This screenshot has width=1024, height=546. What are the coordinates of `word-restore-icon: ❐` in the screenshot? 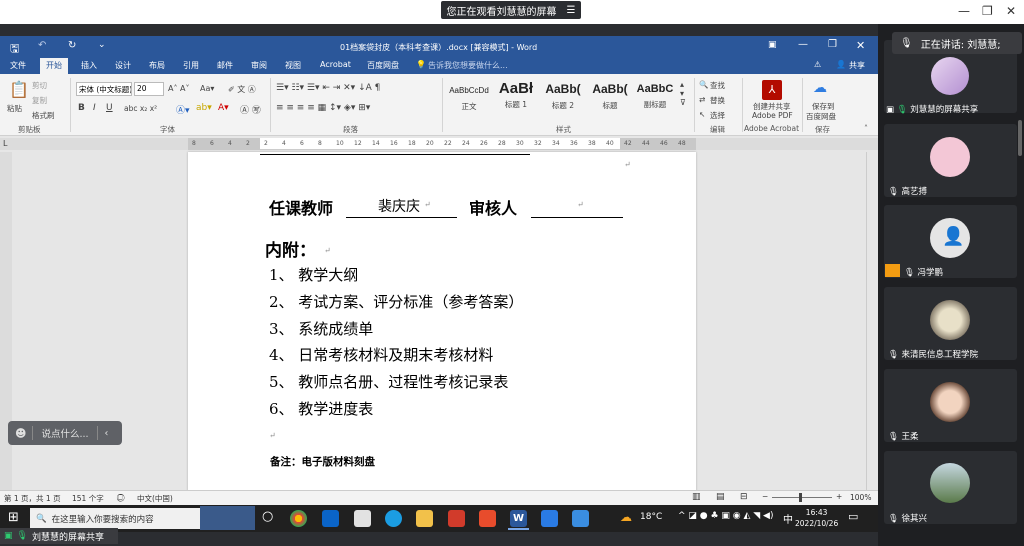 It's located at (832, 44).